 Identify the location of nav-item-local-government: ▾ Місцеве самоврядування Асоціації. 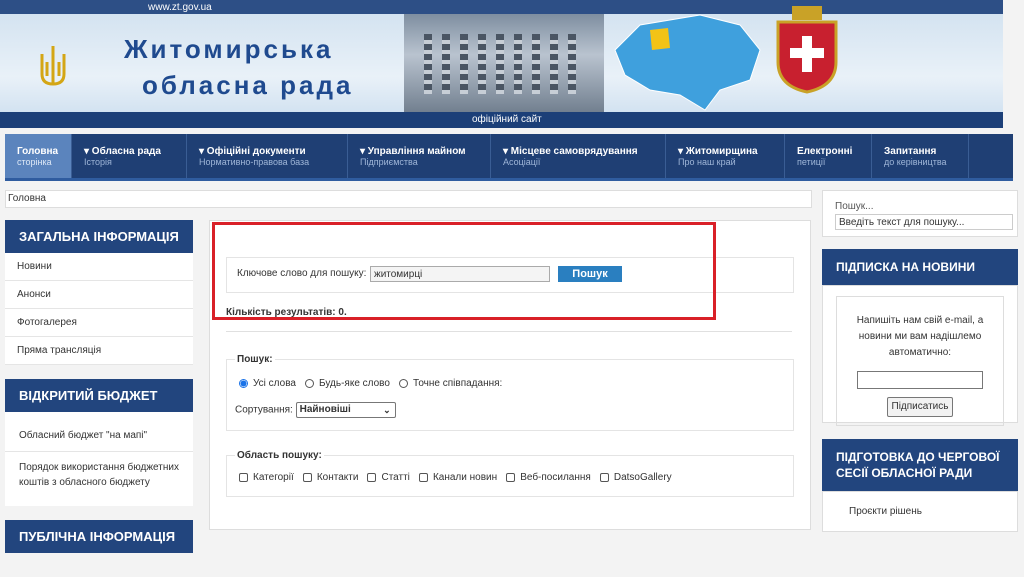
(578, 156).